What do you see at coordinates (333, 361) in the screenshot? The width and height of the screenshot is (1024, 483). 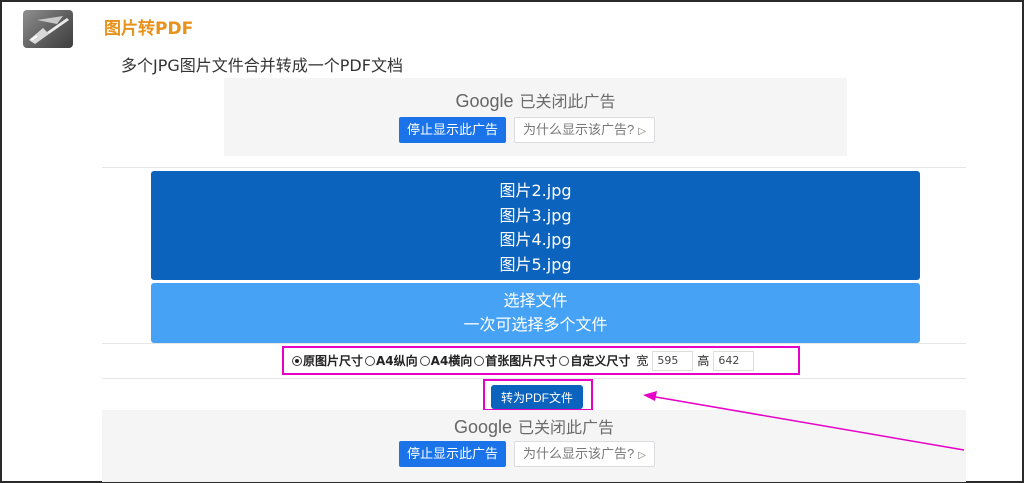 I see `option-label: 原图片尺寸` at bounding box center [333, 361].